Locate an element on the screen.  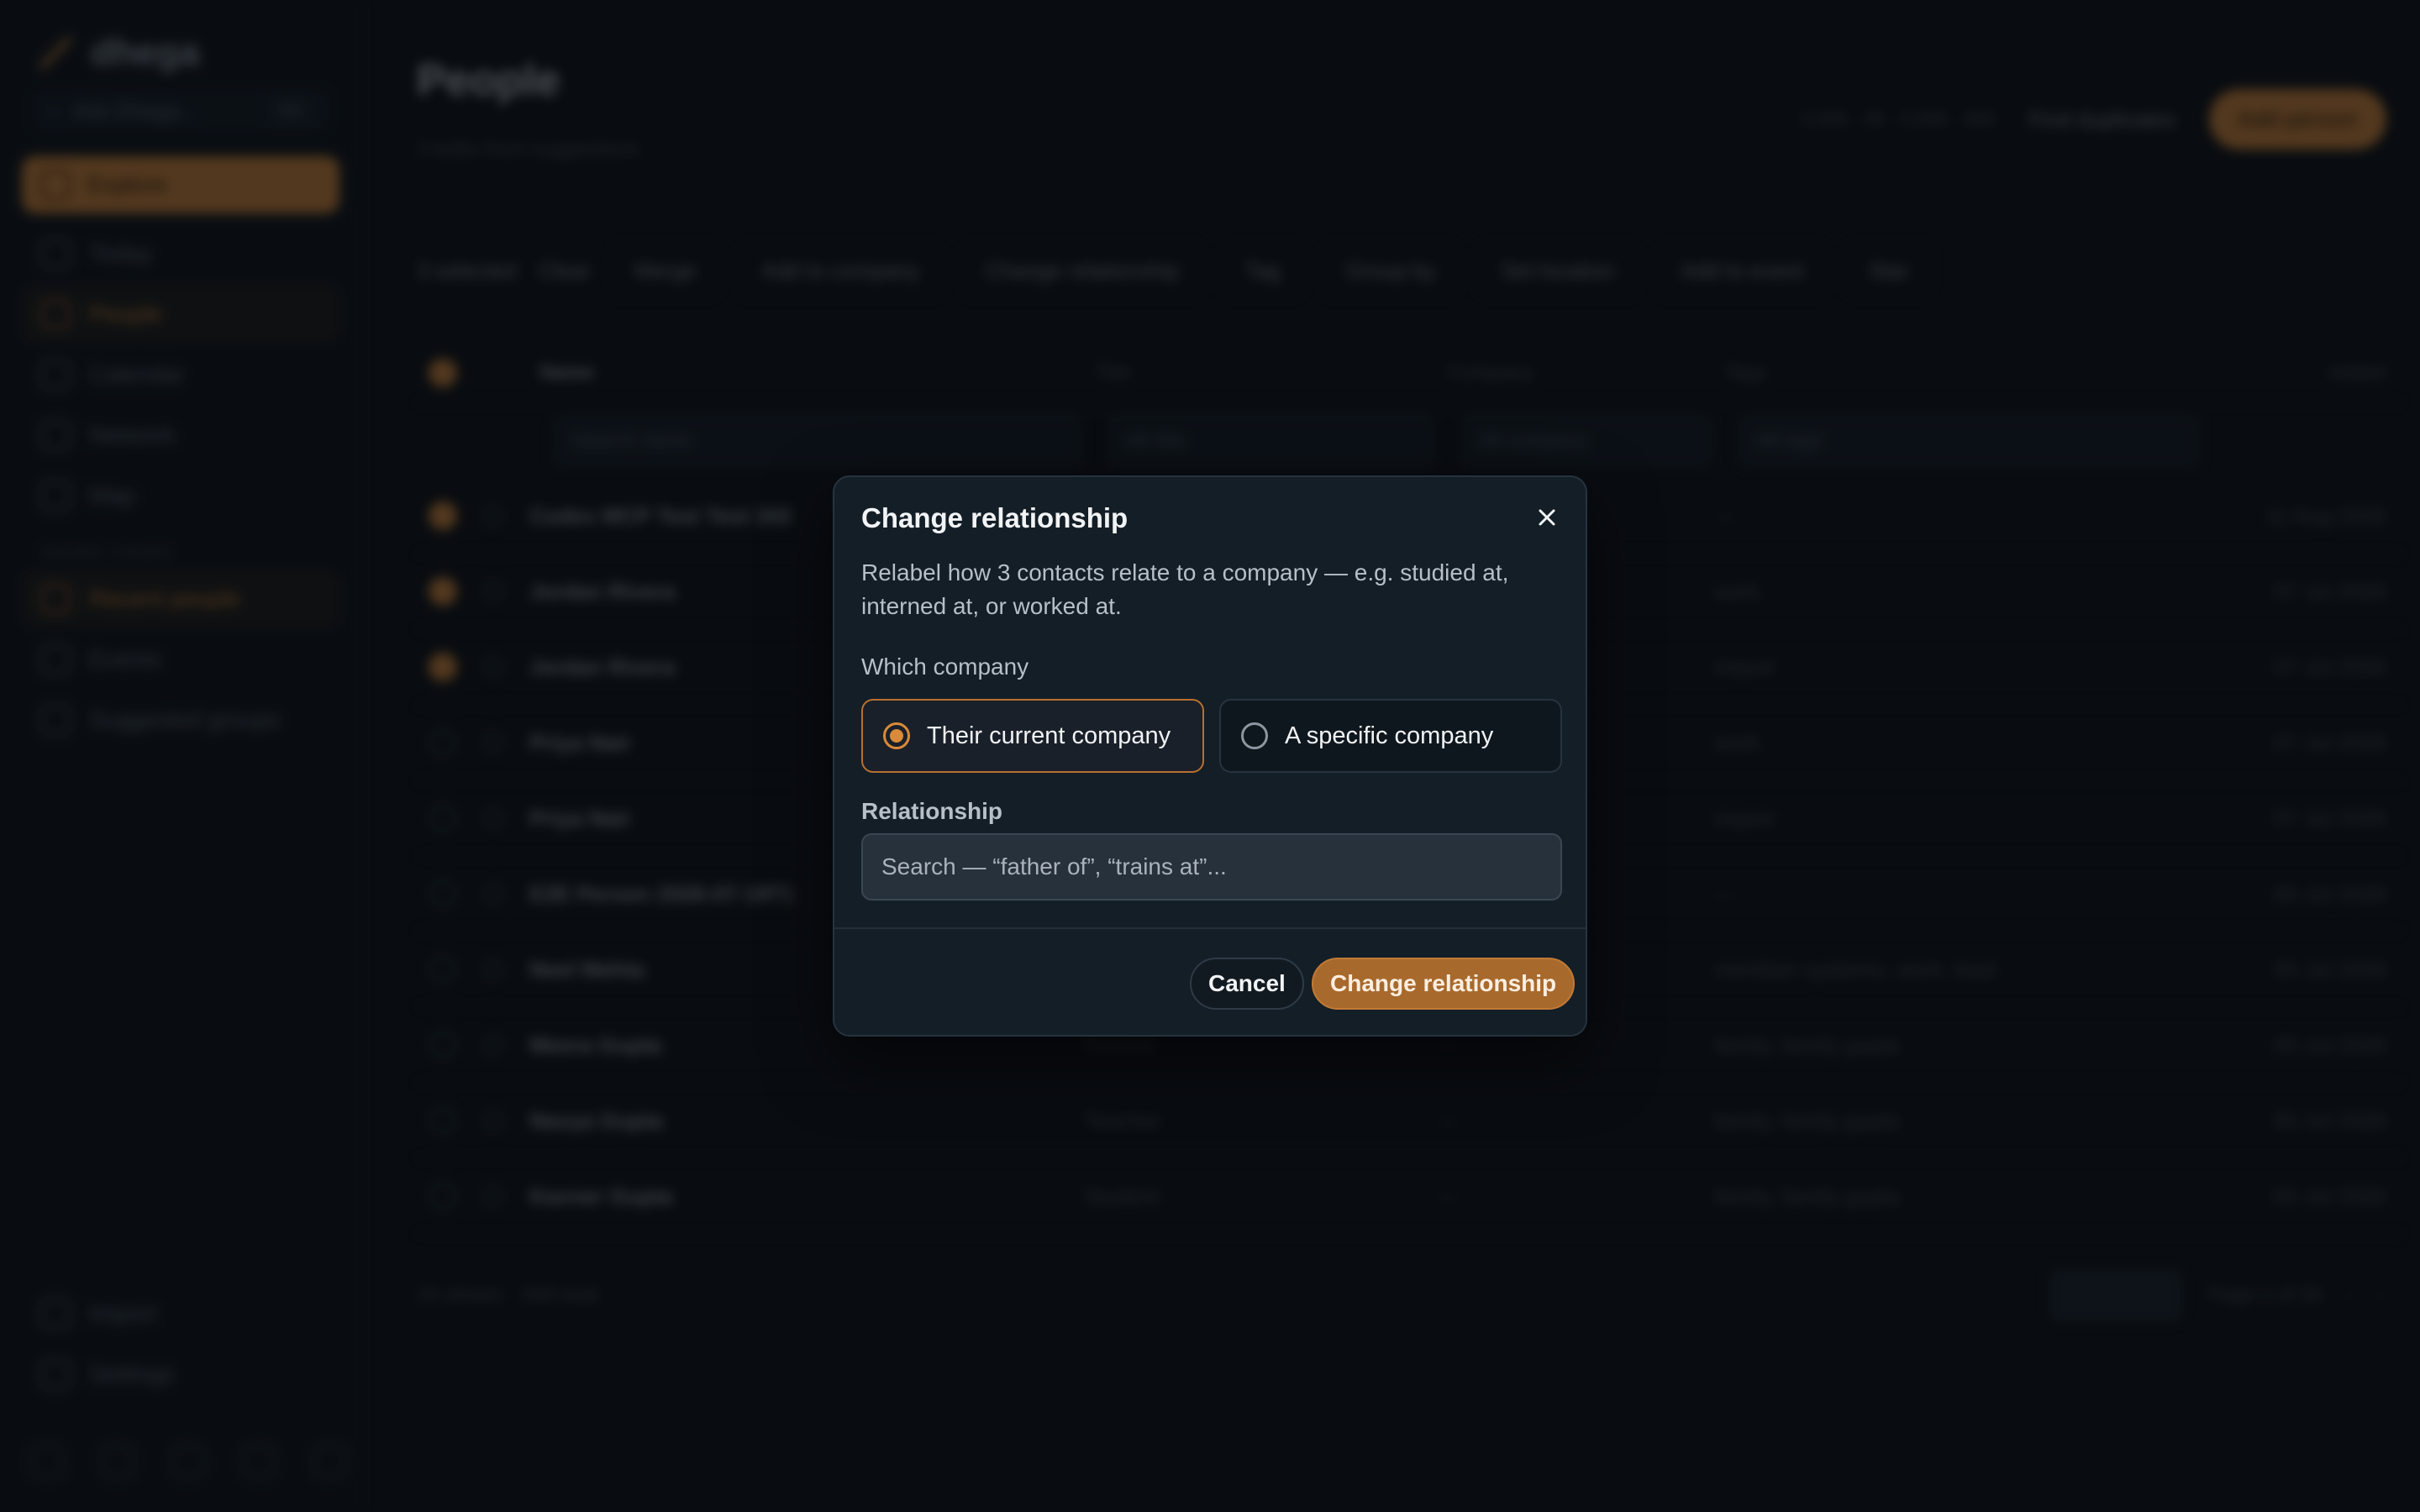
option-current-company: Their current company is located at coordinates (1032, 736).